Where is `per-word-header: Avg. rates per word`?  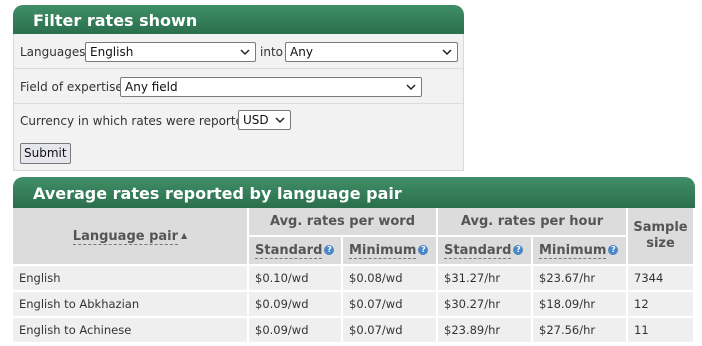
per-word-header: Avg. rates per word is located at coordinates (343, 222).